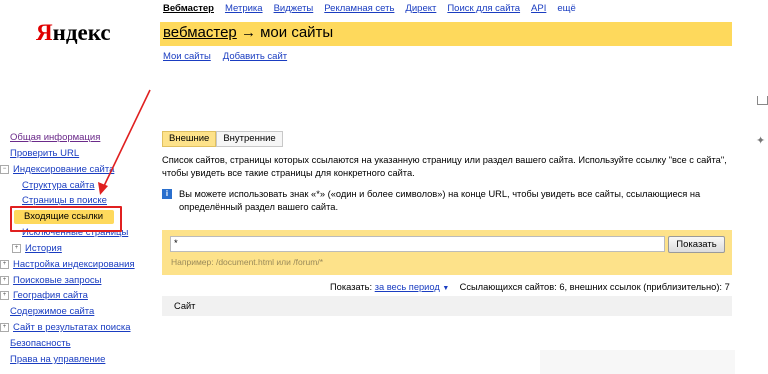 This screenshot has height=374, width=768. What do you see at coordinates (538, 8) in the screenshot?
I see `topnav-api: API` at bounding box center [538, 8].